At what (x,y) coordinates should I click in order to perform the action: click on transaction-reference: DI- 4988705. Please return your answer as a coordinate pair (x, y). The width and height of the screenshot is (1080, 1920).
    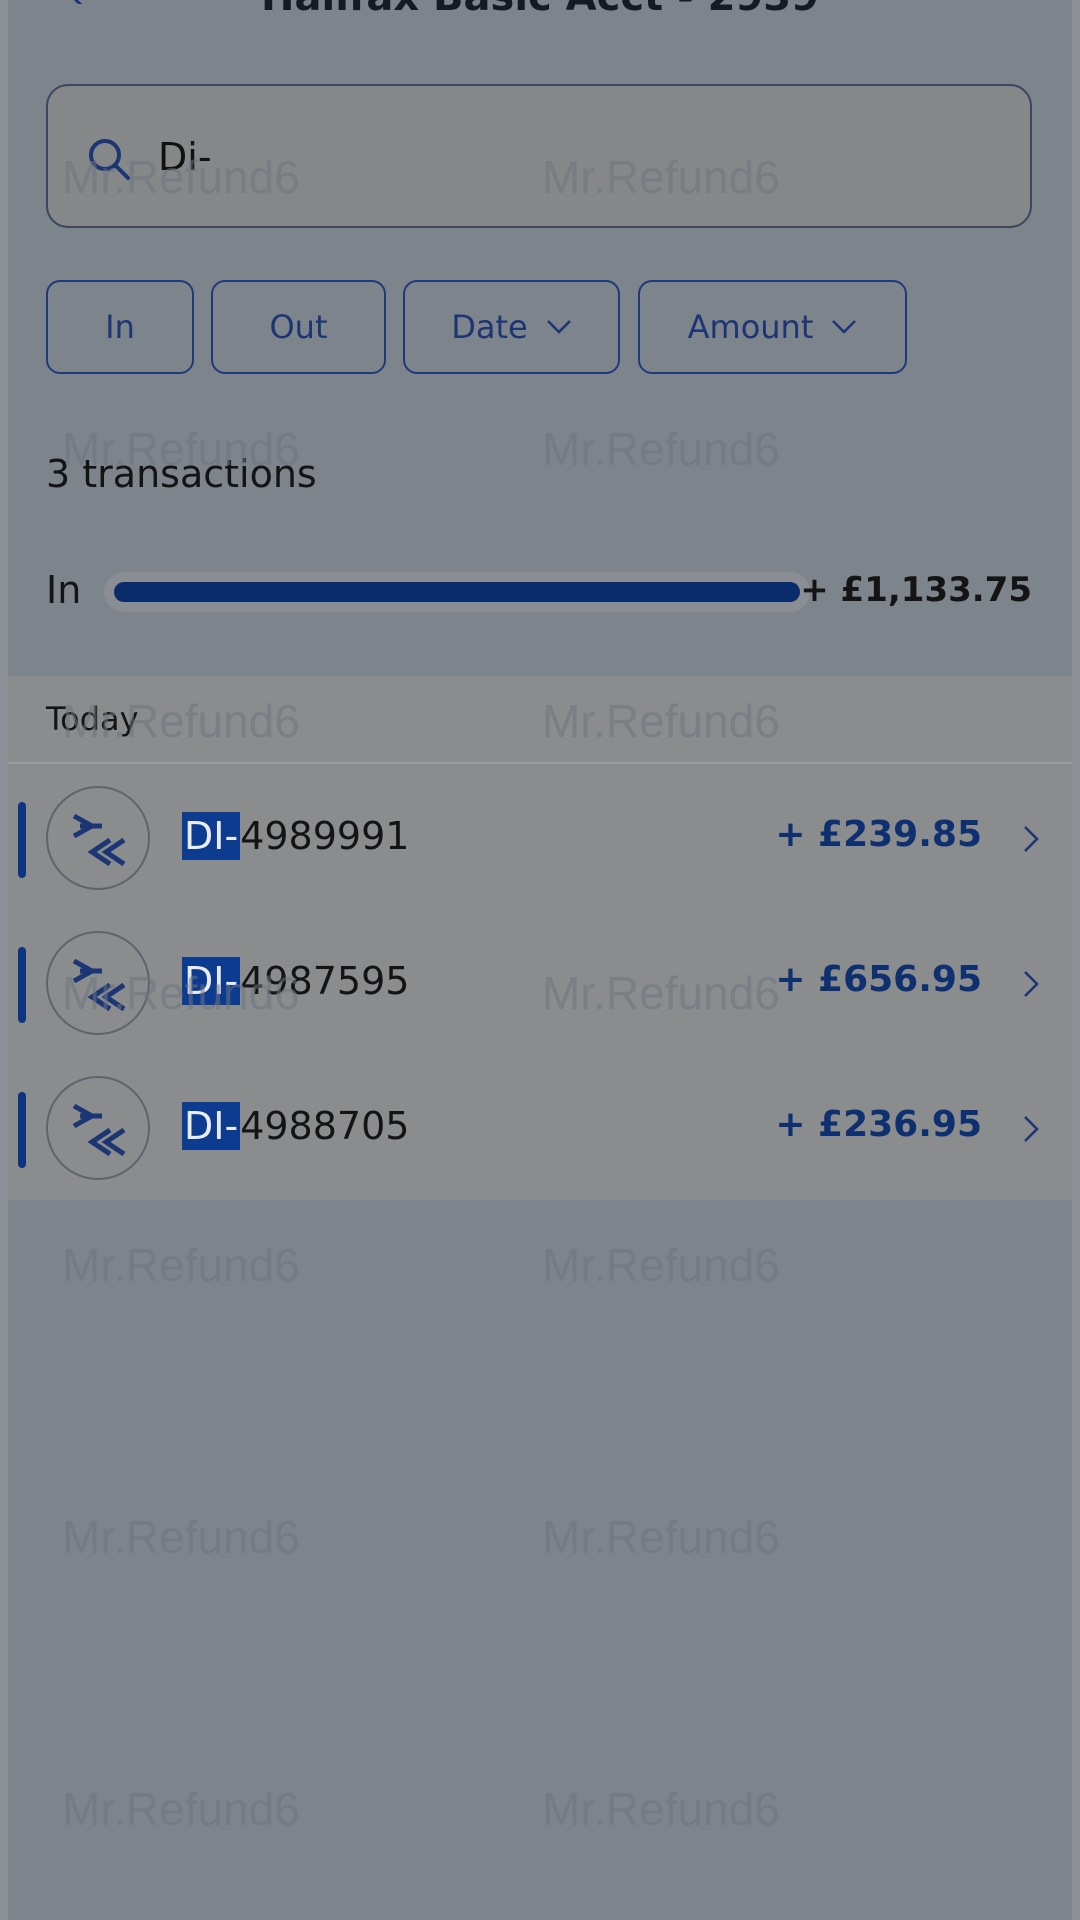
    Looking at the image, I should click on (295, 1126).